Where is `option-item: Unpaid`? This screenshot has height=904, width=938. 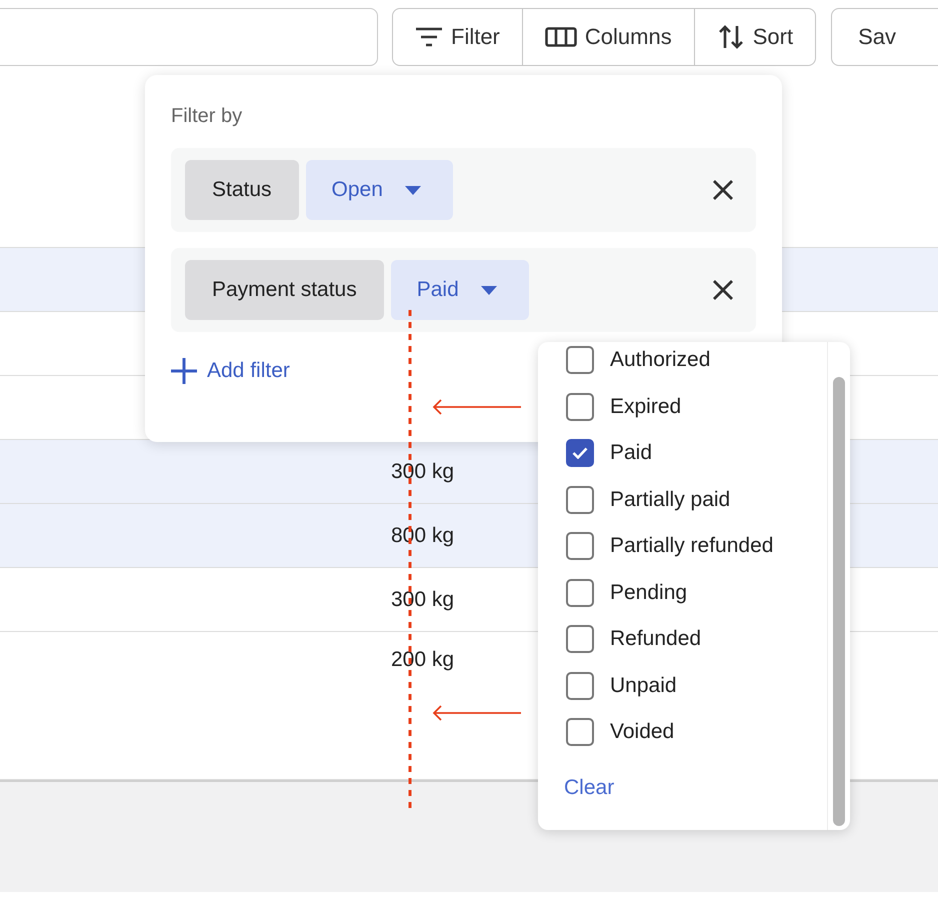 option-item: Unpaid is located at coordinates (696, 685).